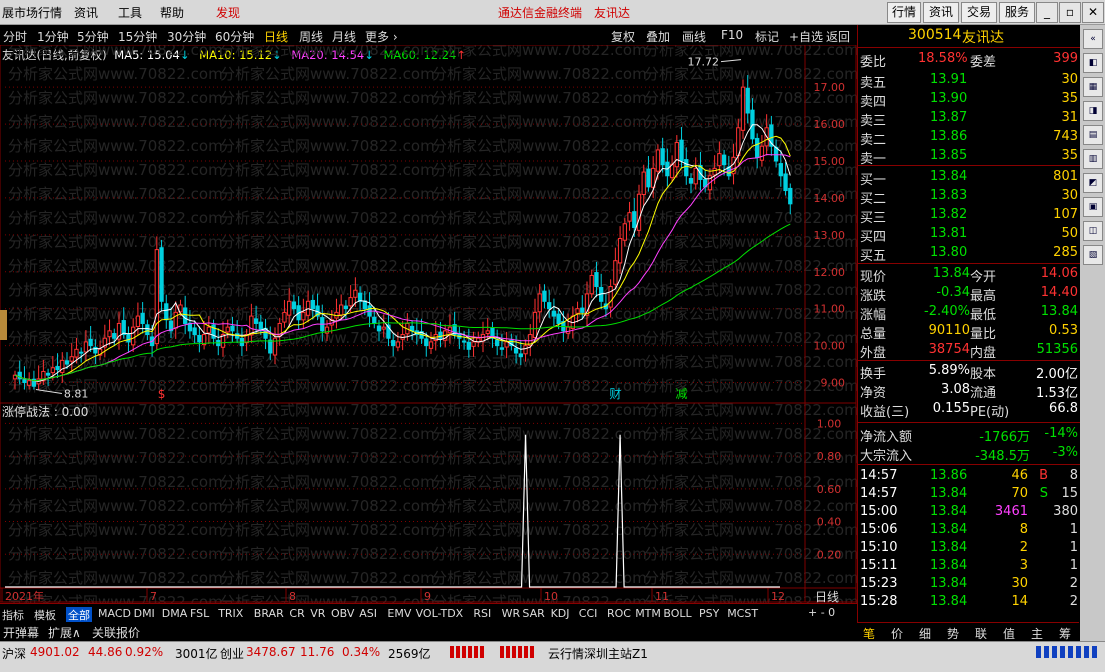 The width and height of the screenshot is (1105, 672). Describe the element at coordinates (1093, 159) in the screenshot. I see `sidebar-button-5: ▥` at that location.